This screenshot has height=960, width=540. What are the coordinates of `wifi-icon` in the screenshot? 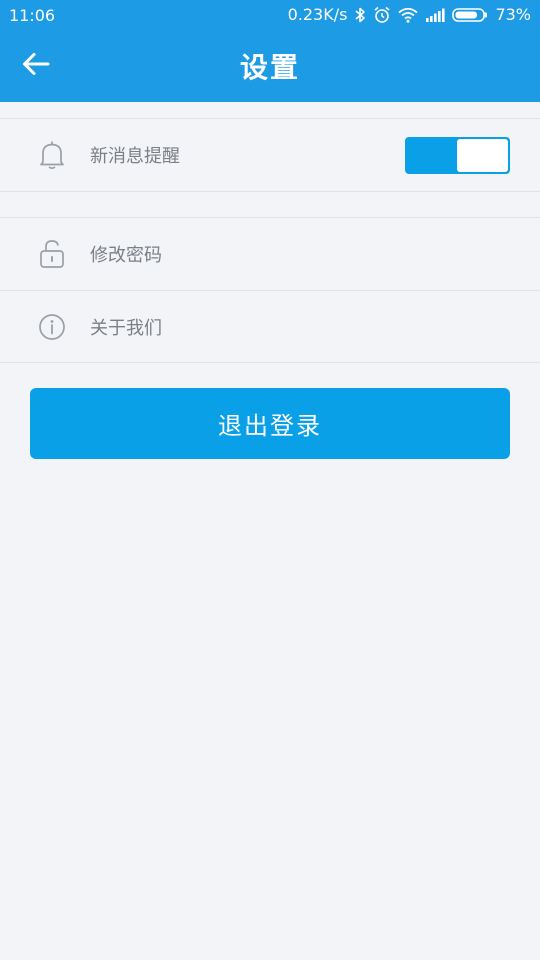 It's located at (408, 15).